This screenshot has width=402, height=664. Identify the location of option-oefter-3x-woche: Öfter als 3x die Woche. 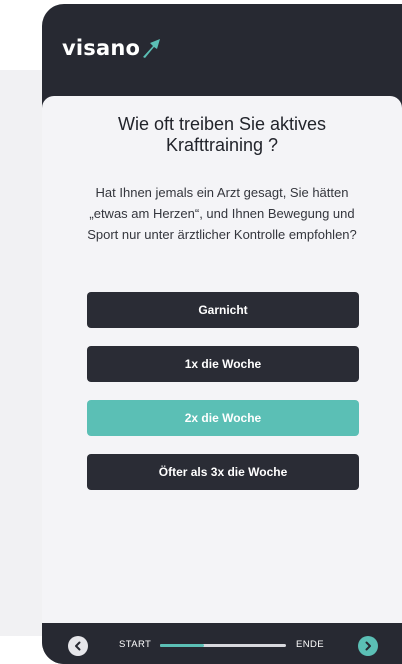
(223, 472).